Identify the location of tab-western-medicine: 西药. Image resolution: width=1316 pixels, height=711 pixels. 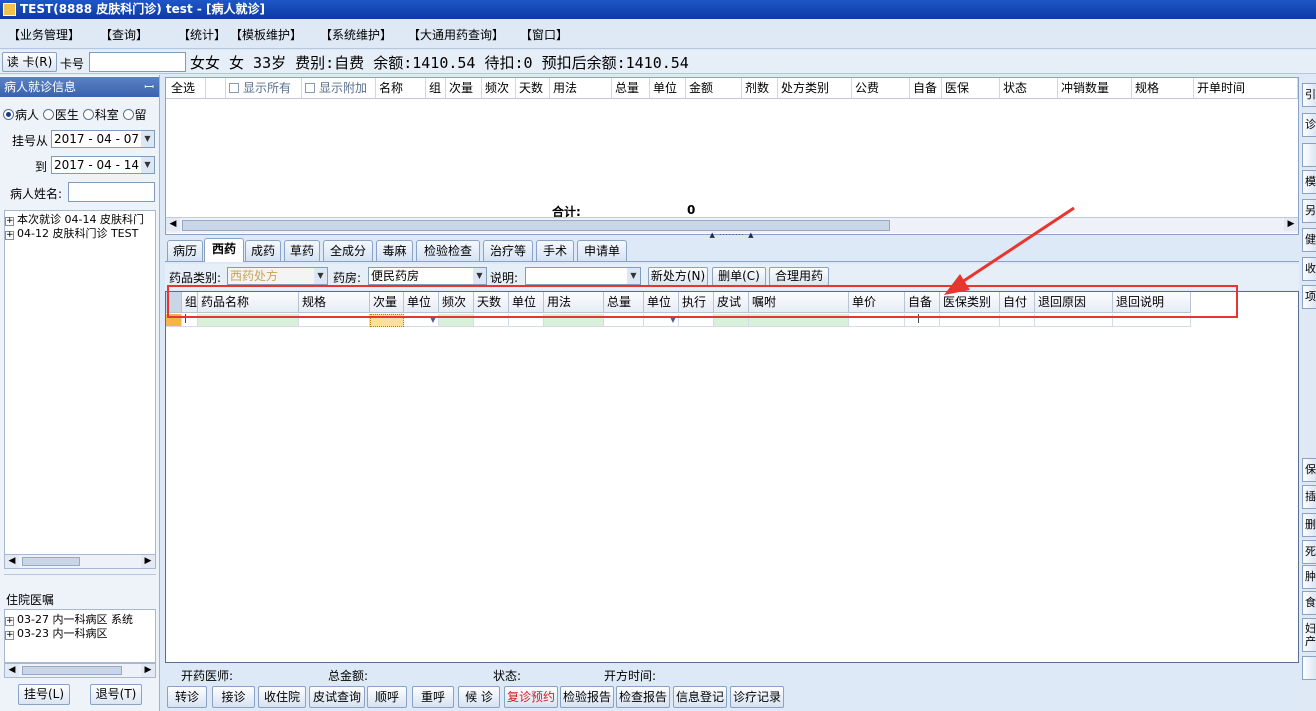
(224, 250).